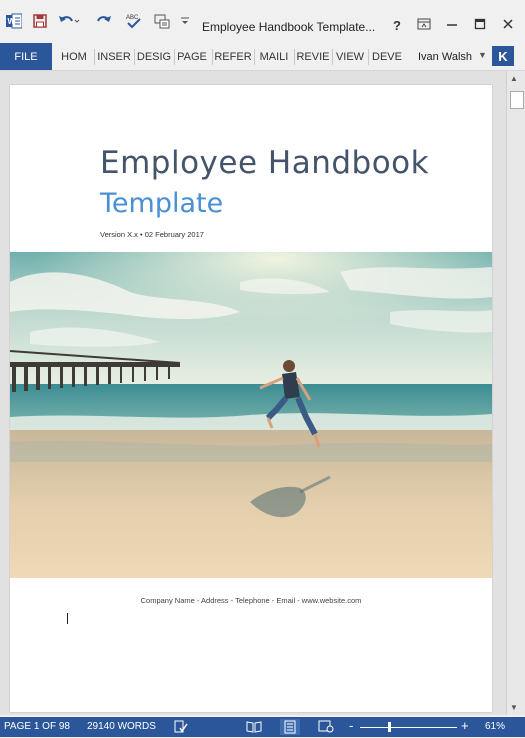 This screenshot has height=738, width=525. I want to click on tab-page-layout: PAGE, so click(192, 56).